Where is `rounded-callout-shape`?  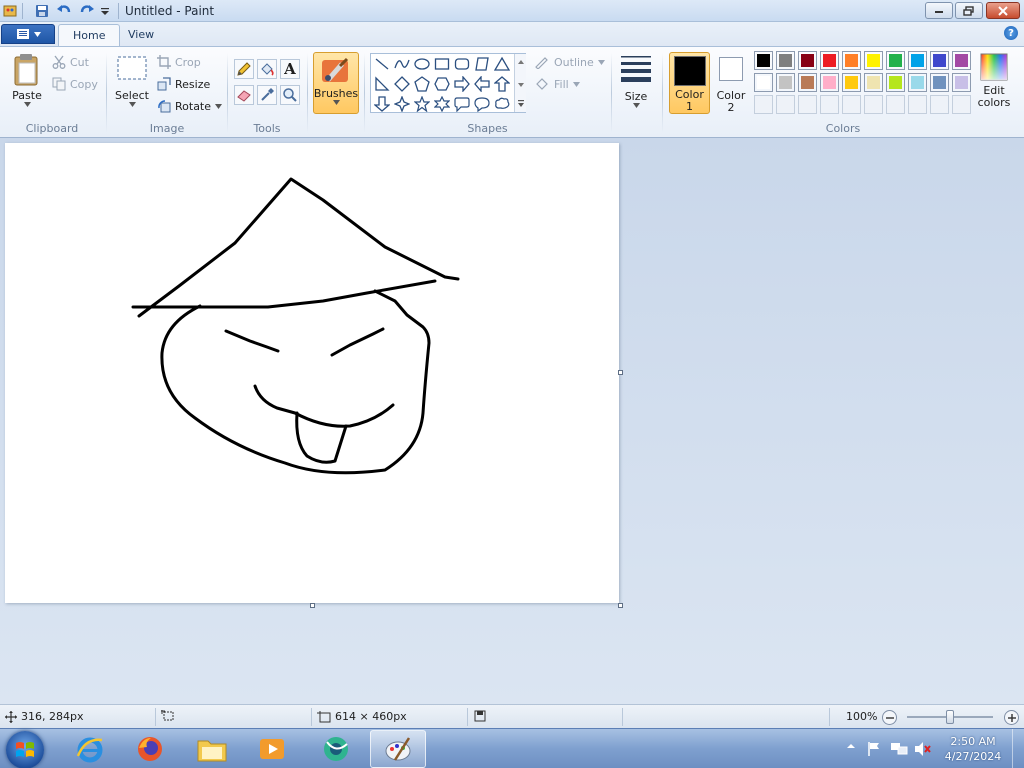 rounded-callout-shape is located at coordinates (462, 104).